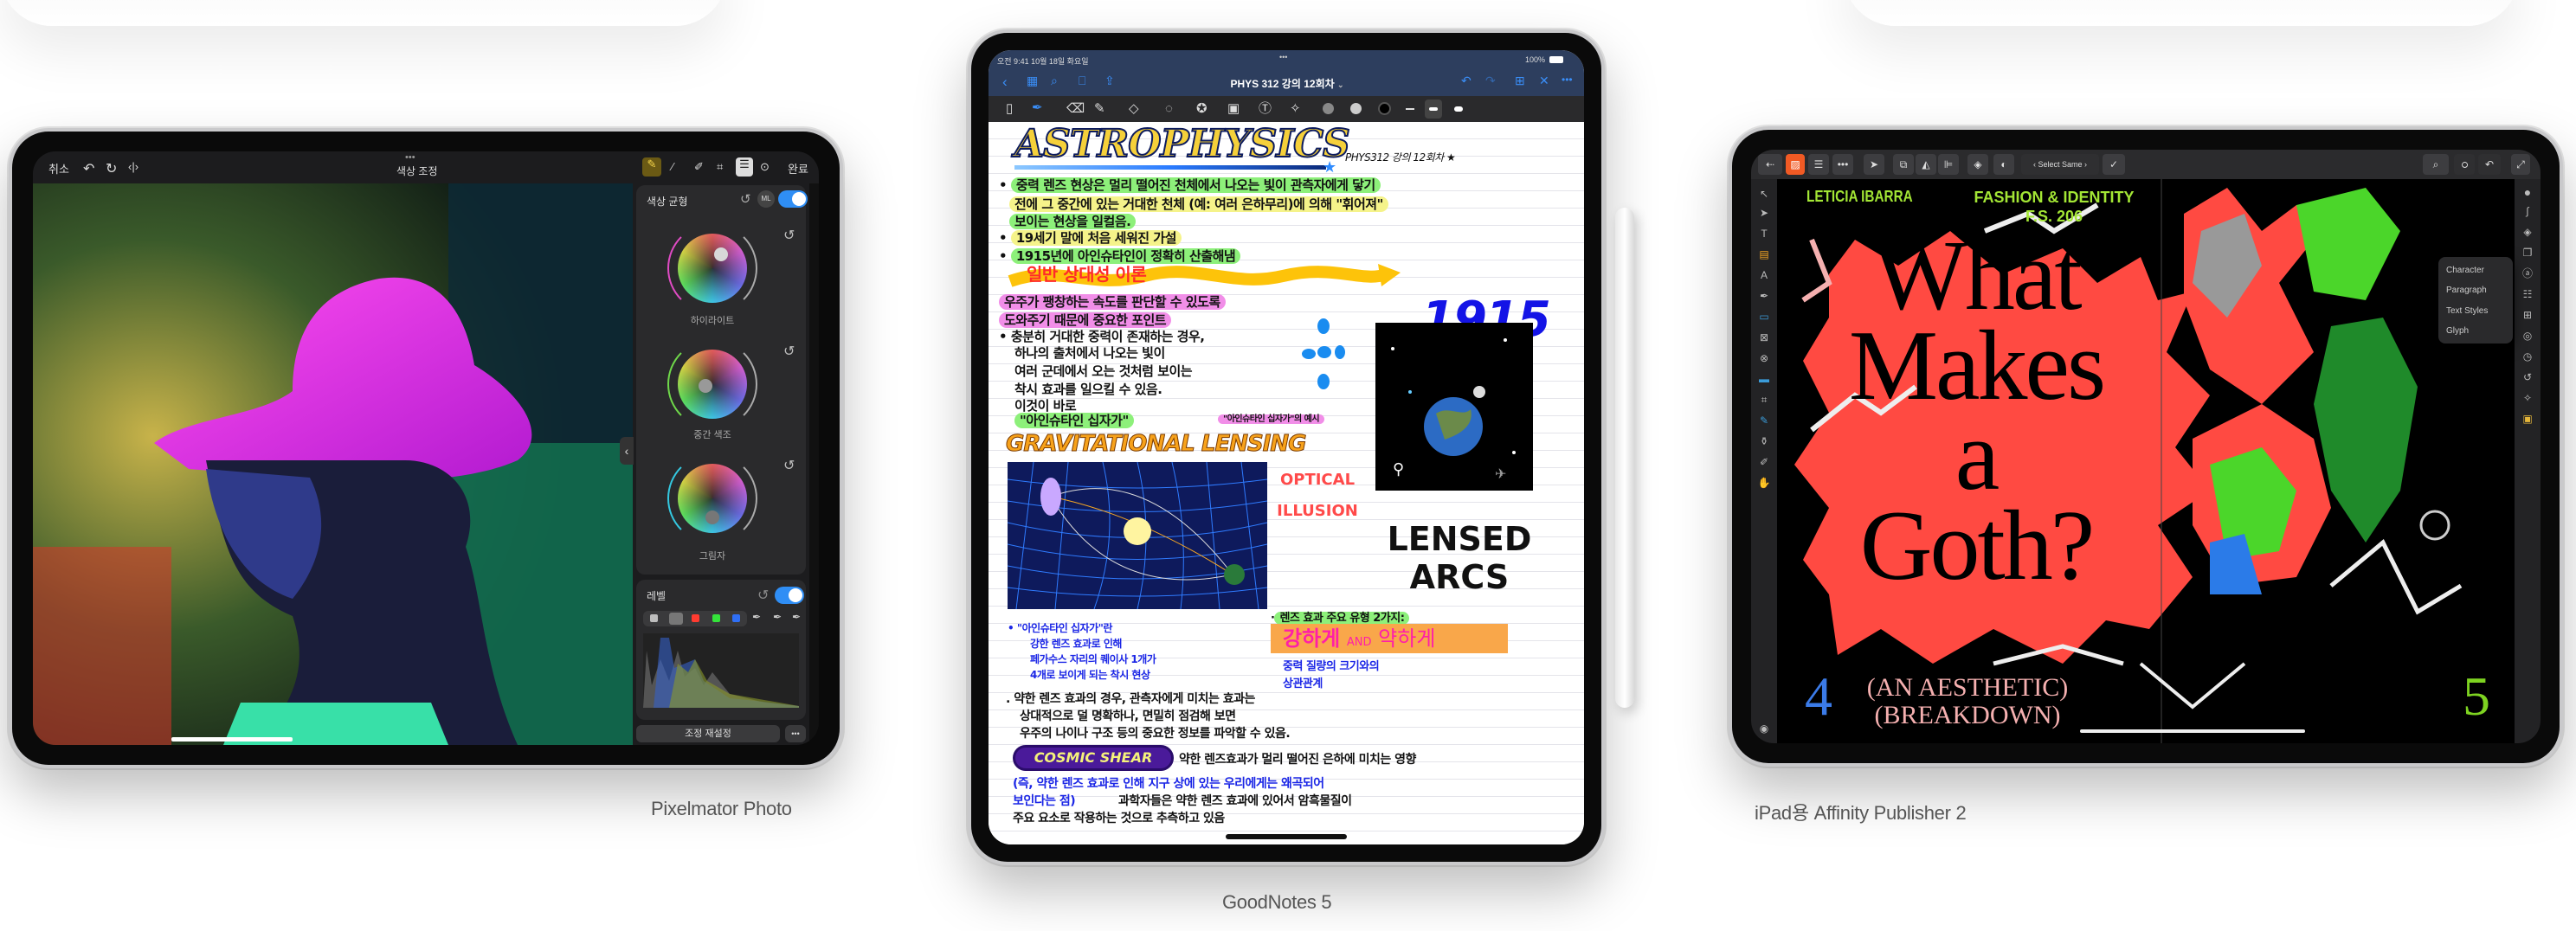  I want to click on levels-toggle, so click(789, 595).